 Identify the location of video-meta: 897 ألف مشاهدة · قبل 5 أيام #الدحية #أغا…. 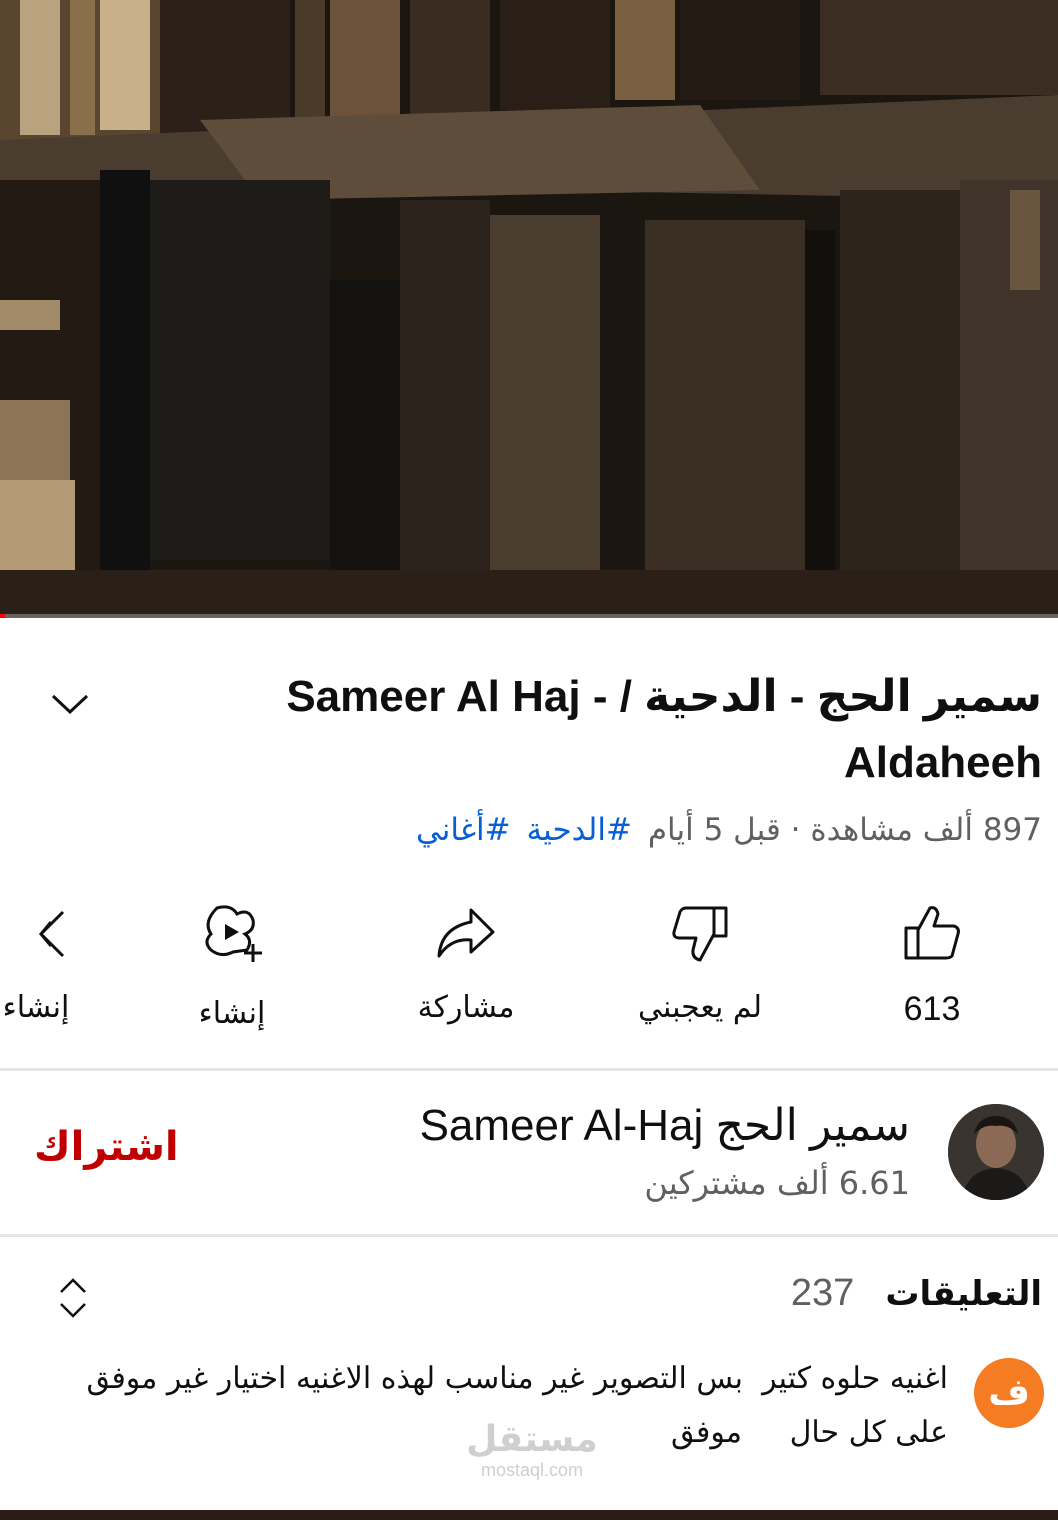
(729, 830).